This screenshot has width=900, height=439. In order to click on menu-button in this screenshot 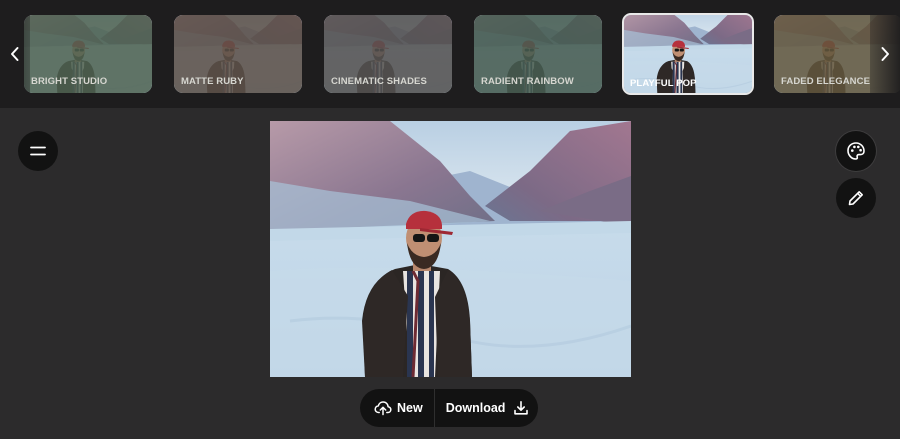, I will do `click(38, 151)`.